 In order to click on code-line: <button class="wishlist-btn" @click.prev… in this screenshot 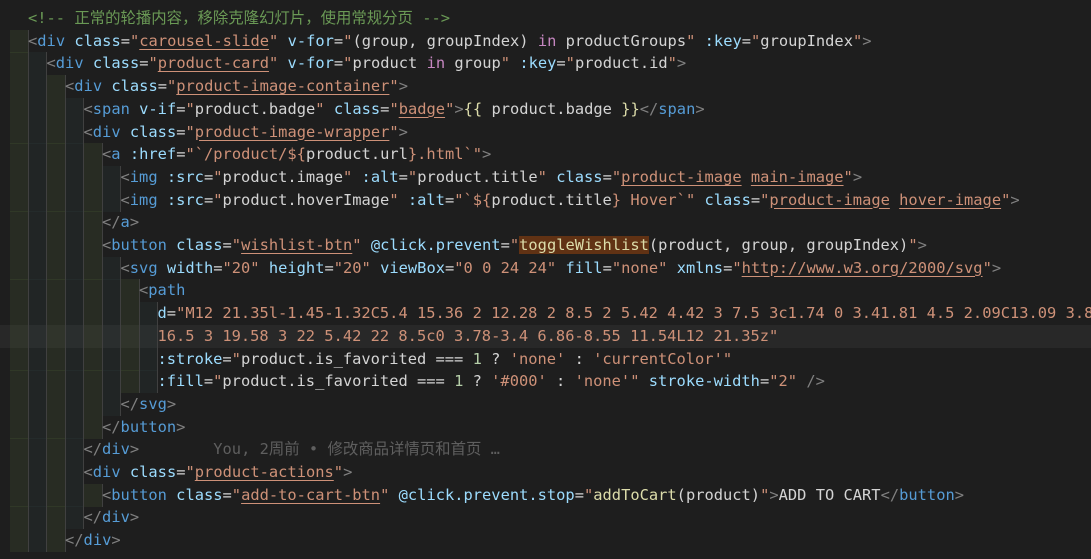, I will do `click(545, 245)`.